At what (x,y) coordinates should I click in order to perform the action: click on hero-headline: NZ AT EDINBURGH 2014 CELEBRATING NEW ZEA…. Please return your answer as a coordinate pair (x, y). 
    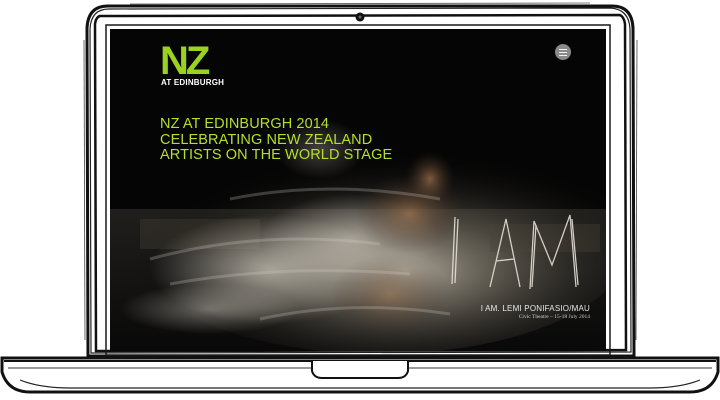
    Looking at the image, I should click on (310, 140).